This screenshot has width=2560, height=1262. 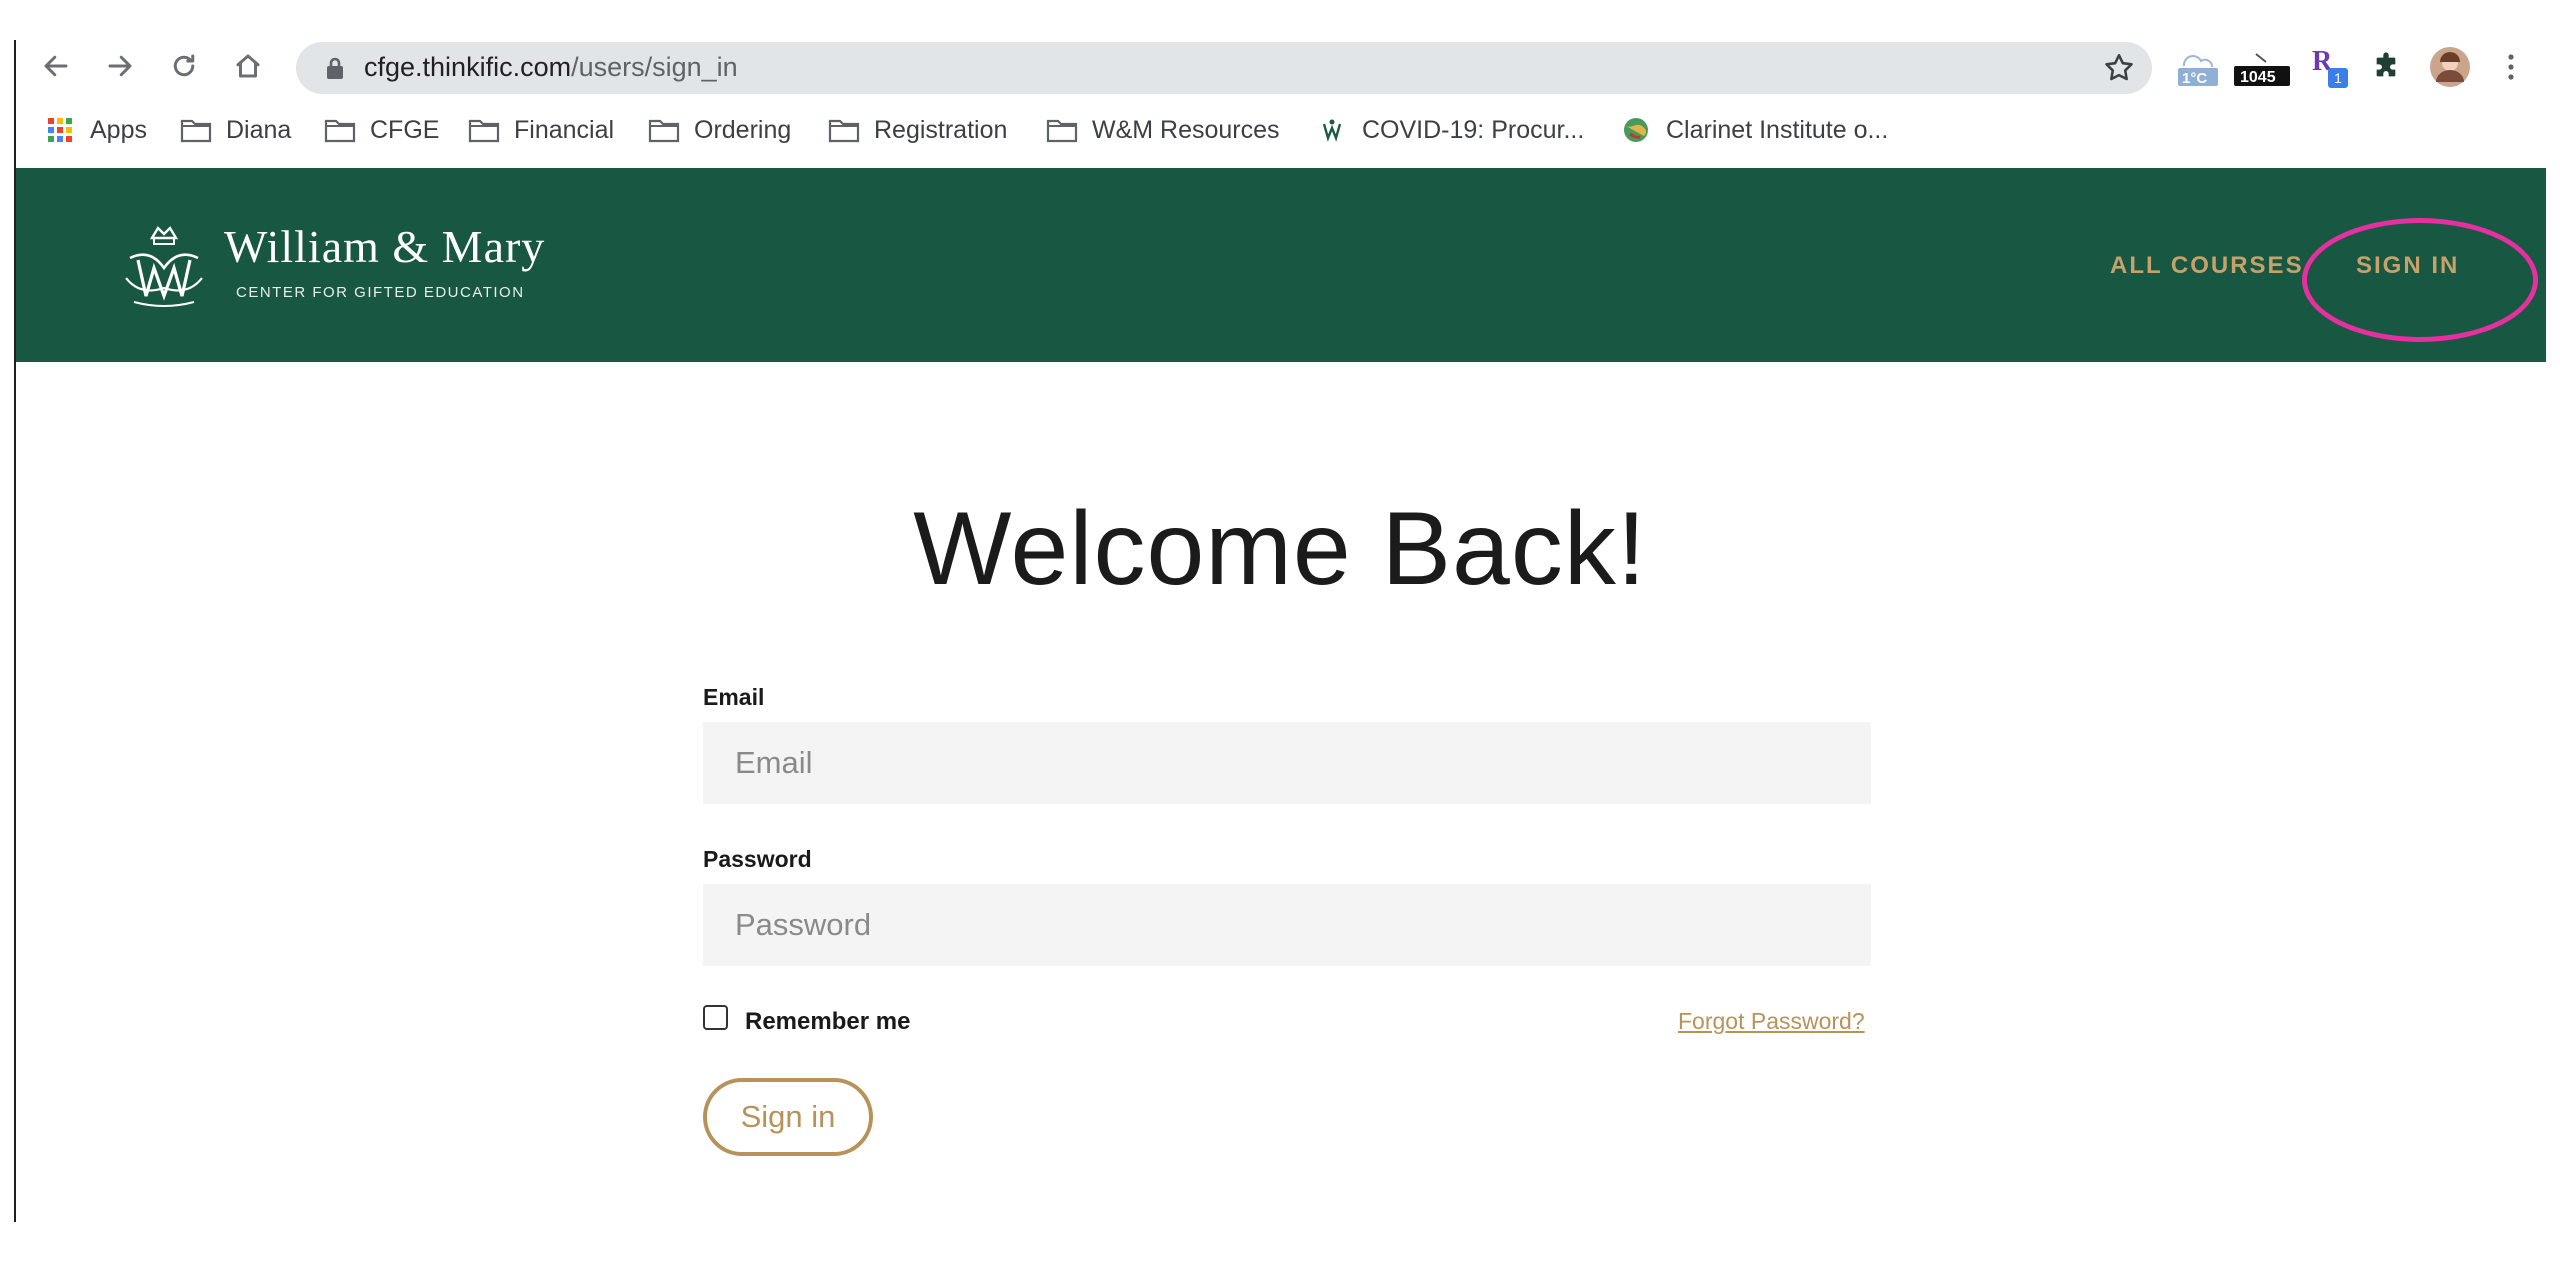 I want to click on bookmark-folder-diana: Diana, so click(x=235, y=130).